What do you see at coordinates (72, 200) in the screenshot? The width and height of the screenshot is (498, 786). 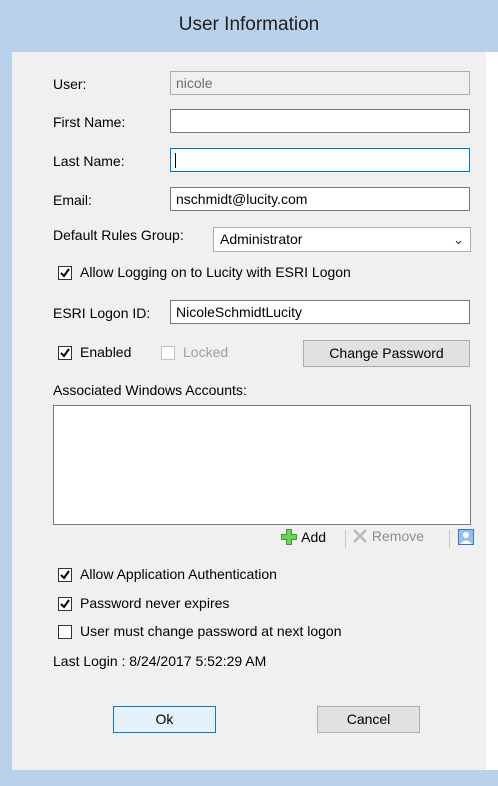 I see `email-label: Email:` at bounding box center [72, 200].